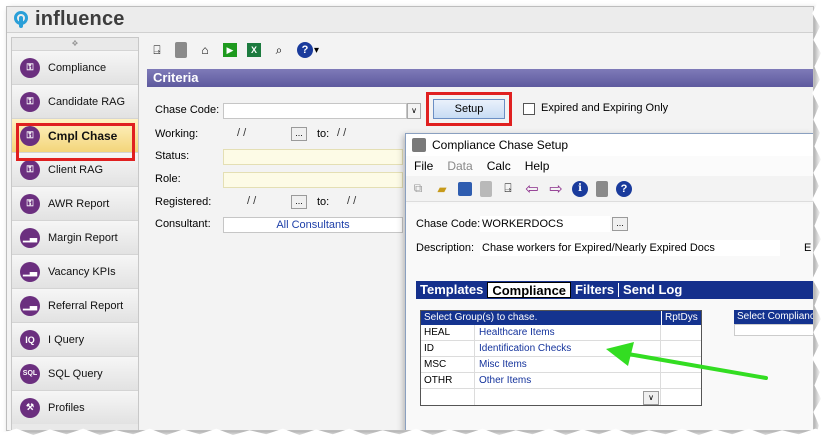 This screenshot has height=443, width=832. I want to click on working-to-date: / /, so click(341, 133).